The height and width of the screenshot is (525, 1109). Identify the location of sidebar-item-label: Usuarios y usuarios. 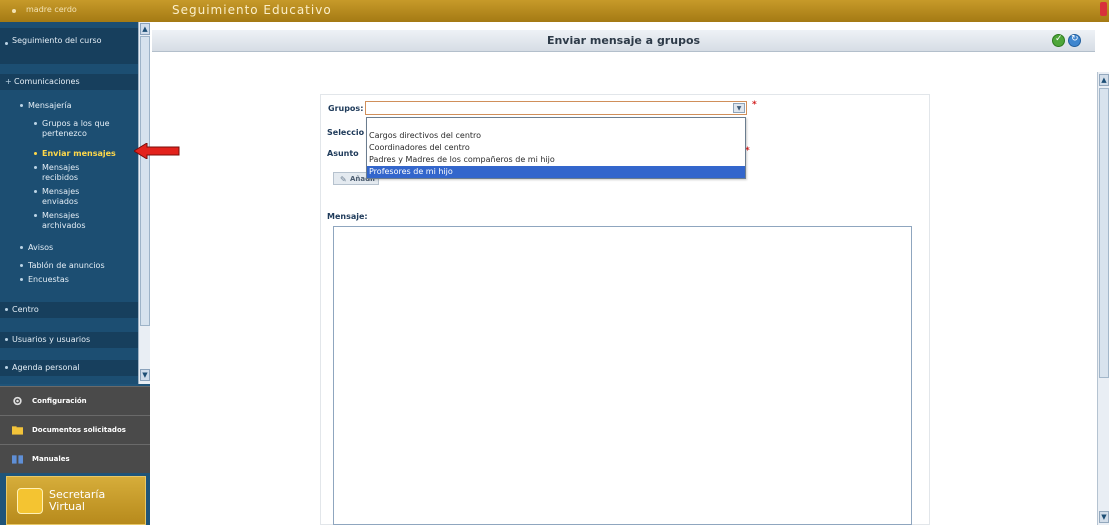
(51, 339).